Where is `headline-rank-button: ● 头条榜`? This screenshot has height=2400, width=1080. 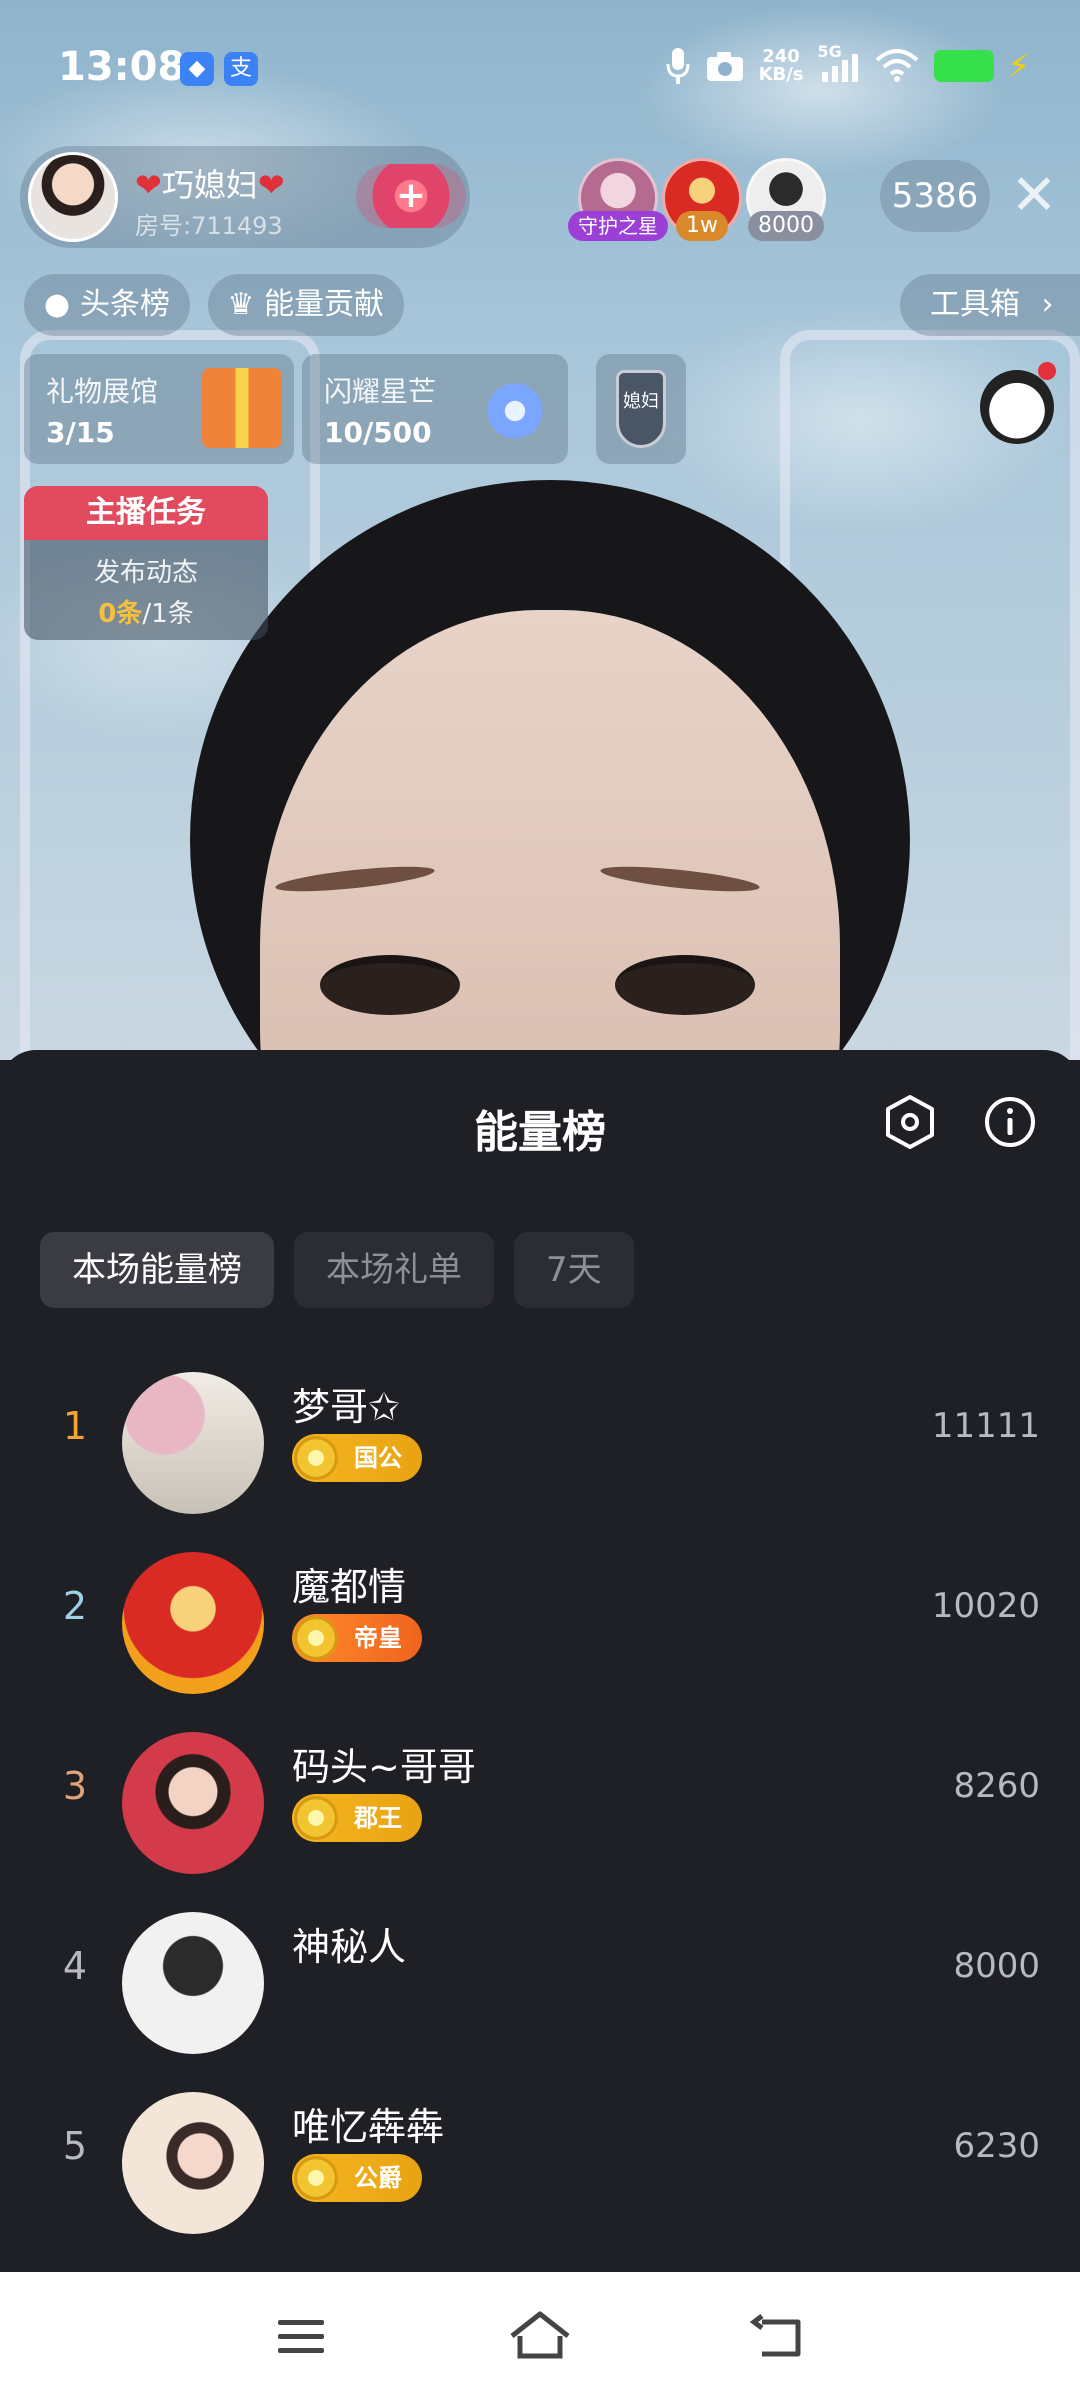 headline-rank-button: ● 头条榜 is located at coordinates (107, 305).